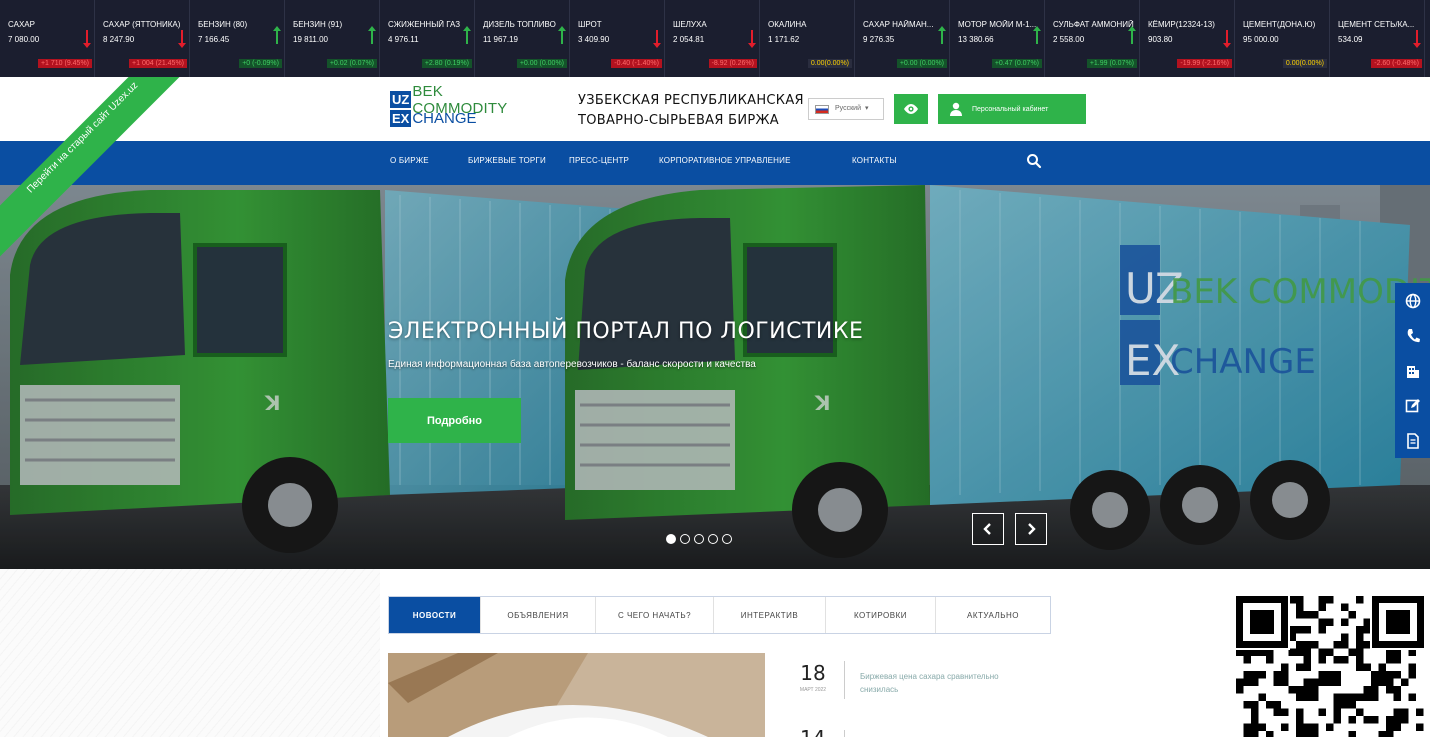 The image size is (1430, 737). What do you see at coordinates (902, 38) in the screenshot?
I see `ticker-item: САХАР НАЙМАН... 9 276.35 +0.00 (0.00%)` at bounding box center [902, 38].